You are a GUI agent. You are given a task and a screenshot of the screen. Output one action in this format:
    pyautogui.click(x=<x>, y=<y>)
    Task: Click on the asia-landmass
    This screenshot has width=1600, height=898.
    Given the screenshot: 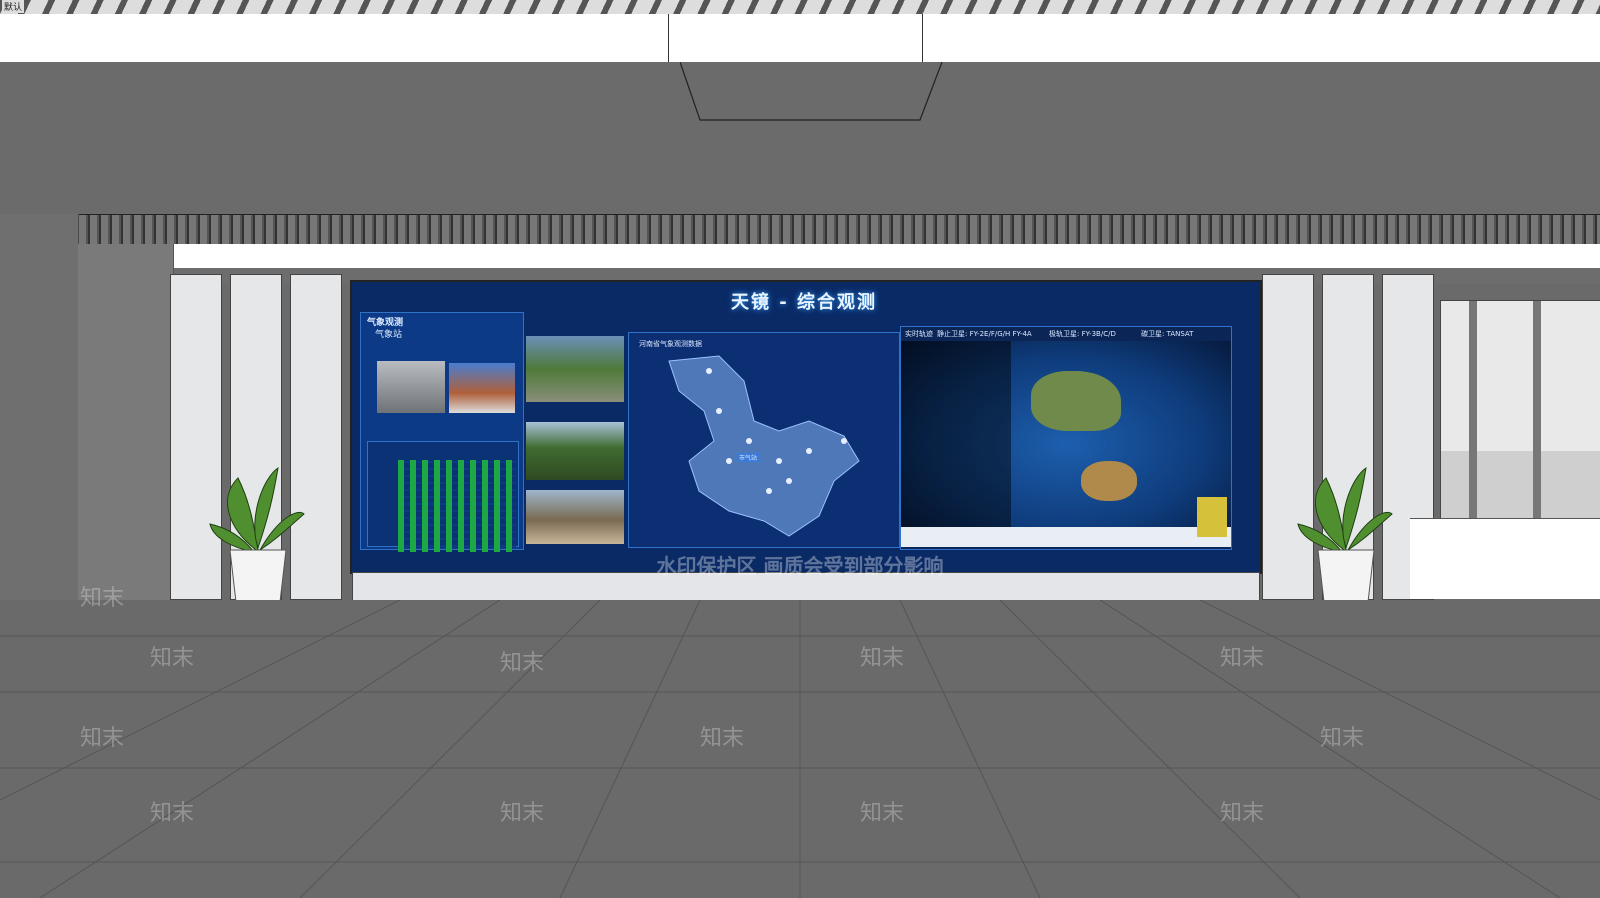 What is the action you would take?
    pyautogui.click(x=1076, y=401)
    